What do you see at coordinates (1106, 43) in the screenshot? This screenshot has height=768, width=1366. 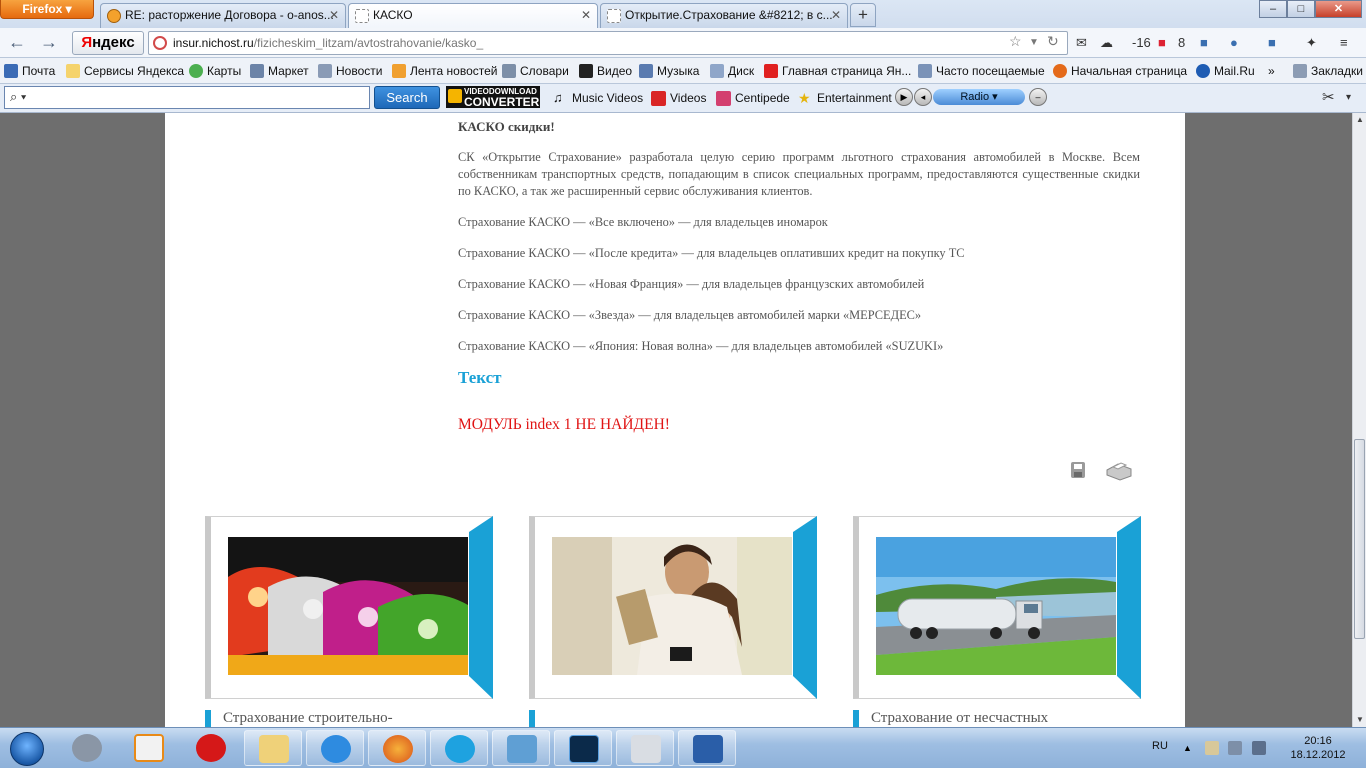 I see `weather-cloud-icon: ☁` at bounding box center [1106, 43].